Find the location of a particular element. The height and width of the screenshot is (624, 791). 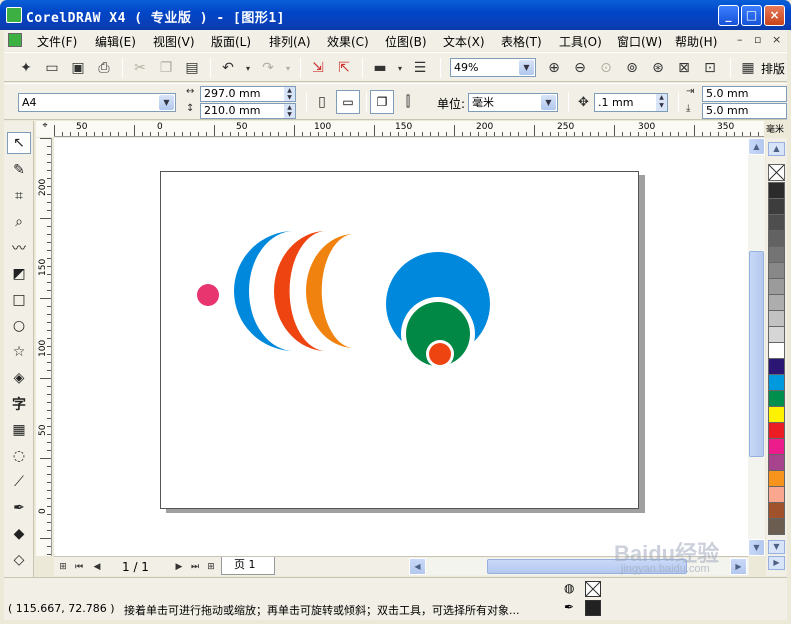

insert-page-before-icon: ⊞ is located at coordinates (63, 567).